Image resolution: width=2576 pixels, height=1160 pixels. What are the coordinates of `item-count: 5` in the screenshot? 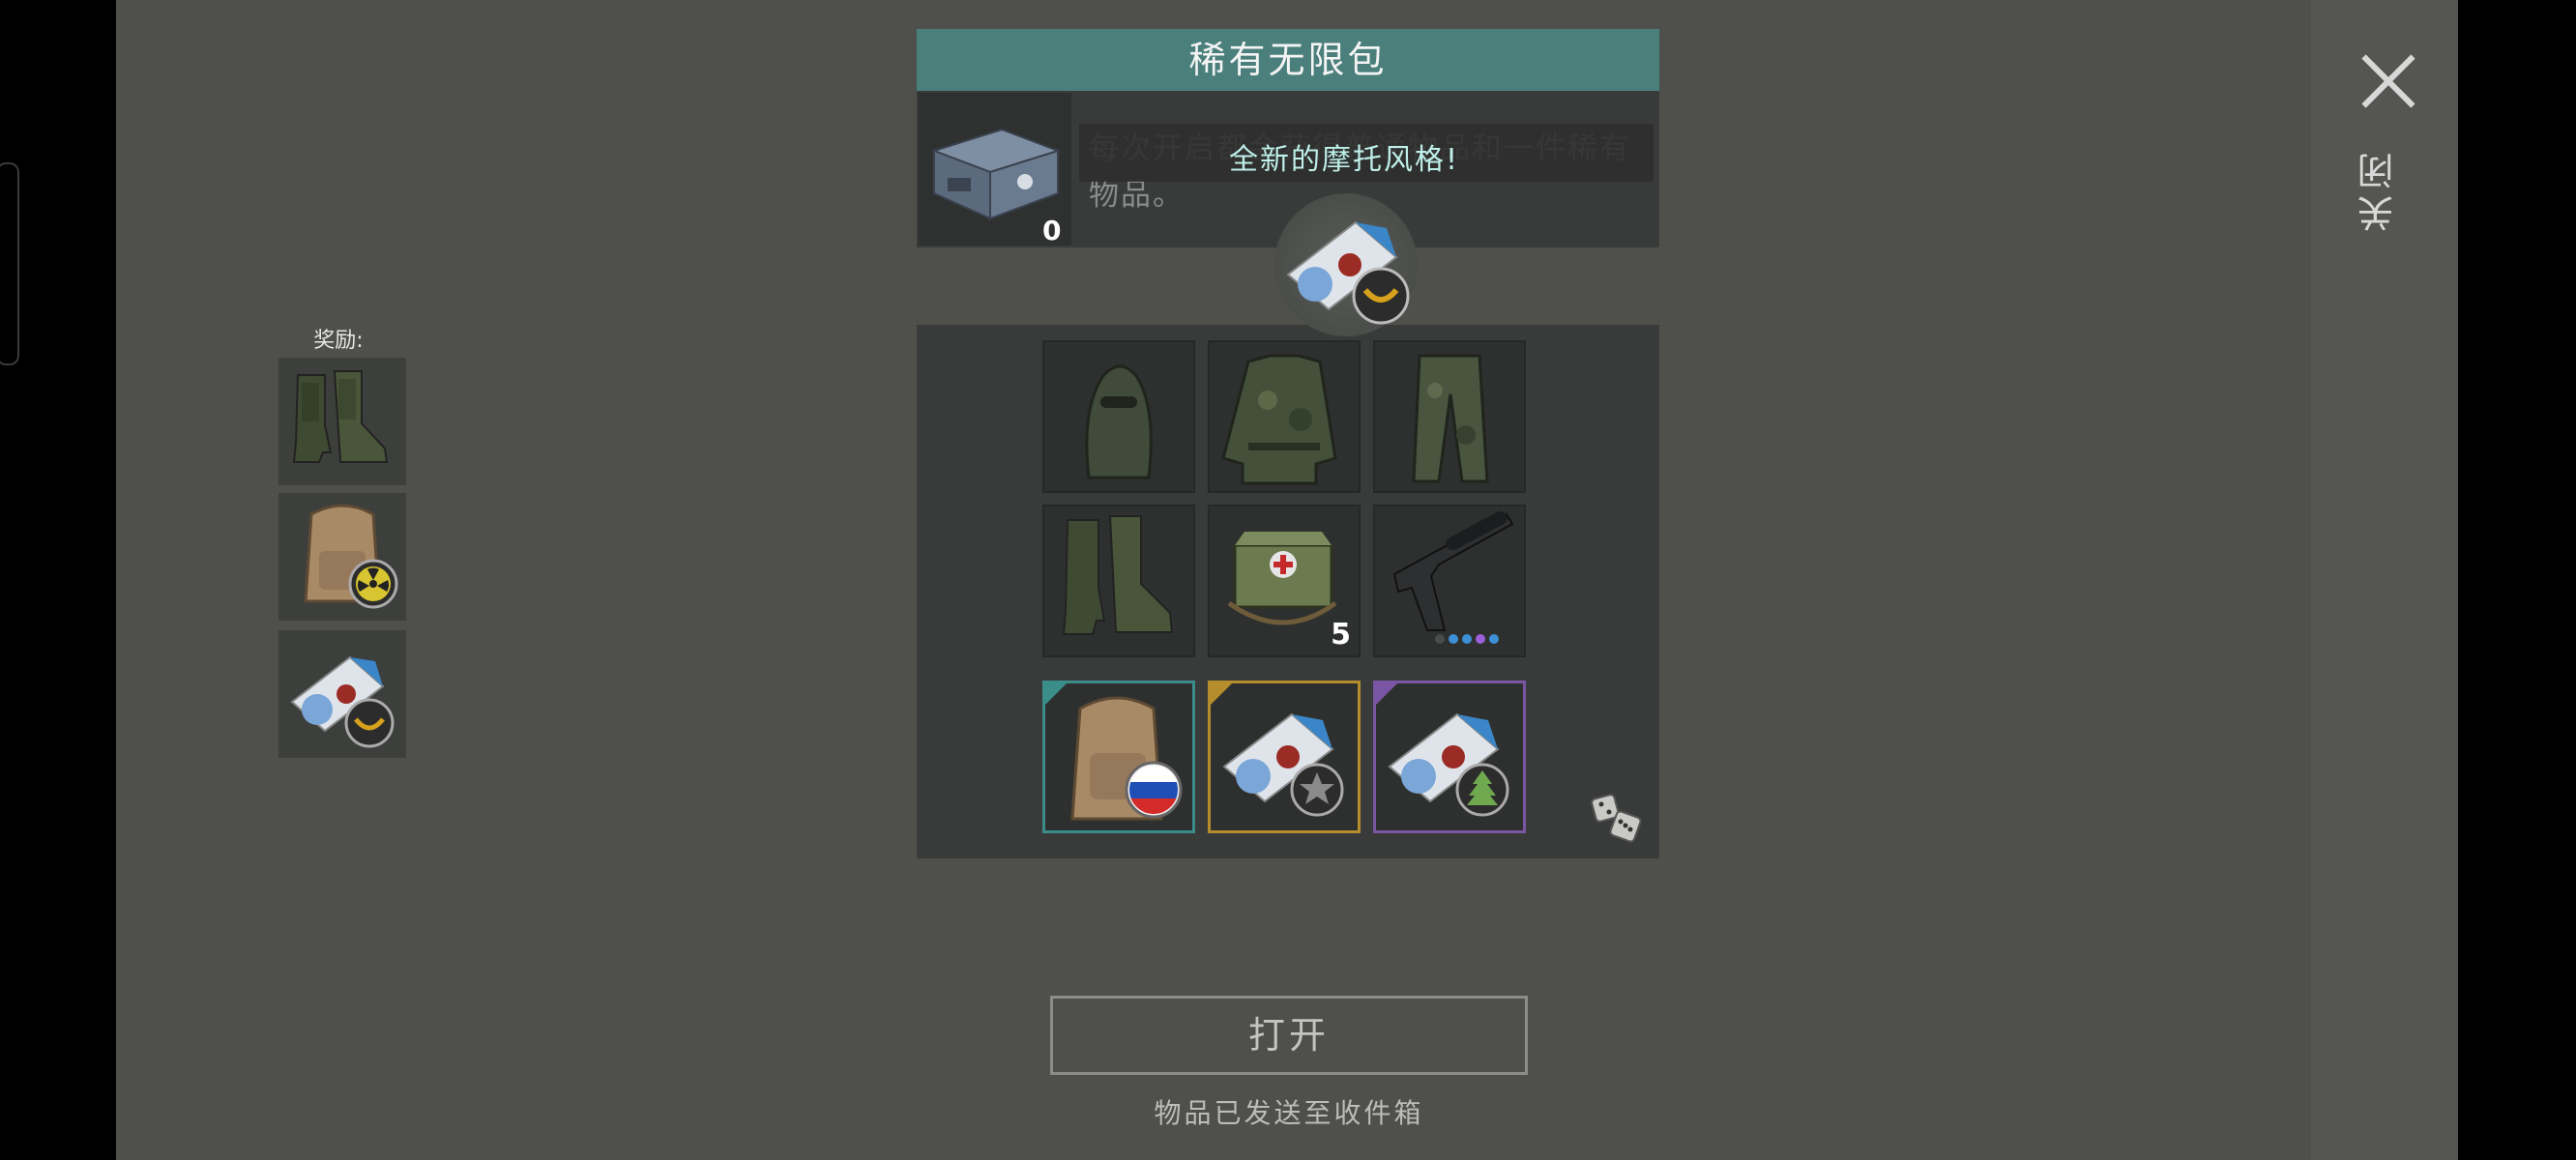 It's located at (1341, 635).